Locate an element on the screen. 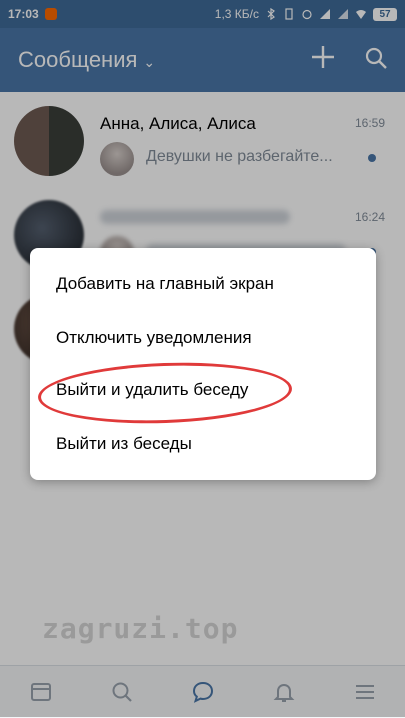 The image size is (405, 718). menu-item-leave-chat: Выйти из беседы is located at coordinates (124, 444).